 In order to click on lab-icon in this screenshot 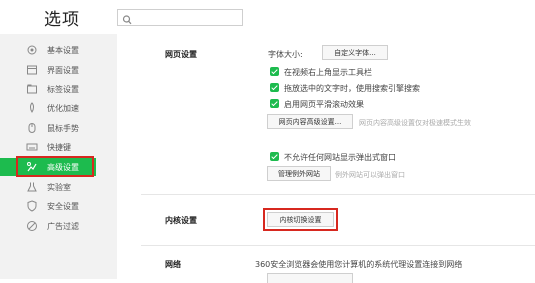, I will do `click(32, 187)`.